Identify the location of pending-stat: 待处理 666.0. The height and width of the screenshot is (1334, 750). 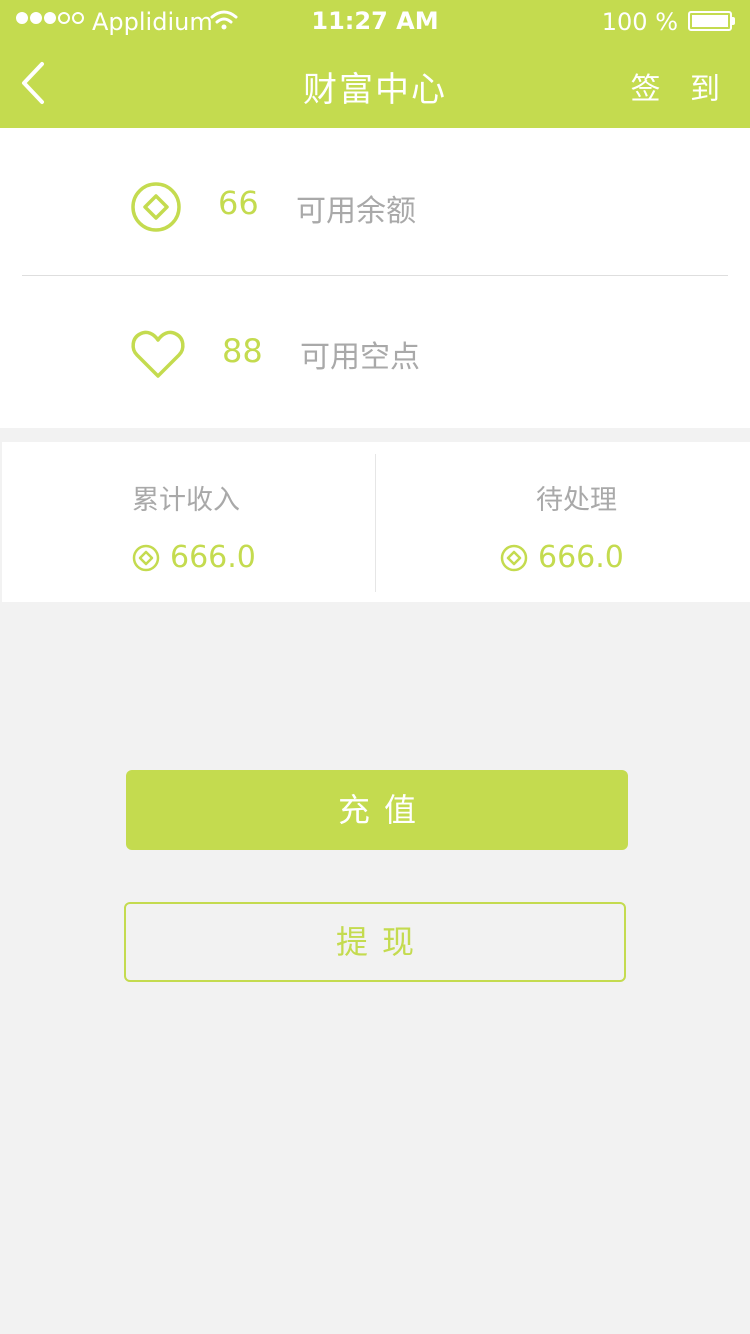
(563, 522).